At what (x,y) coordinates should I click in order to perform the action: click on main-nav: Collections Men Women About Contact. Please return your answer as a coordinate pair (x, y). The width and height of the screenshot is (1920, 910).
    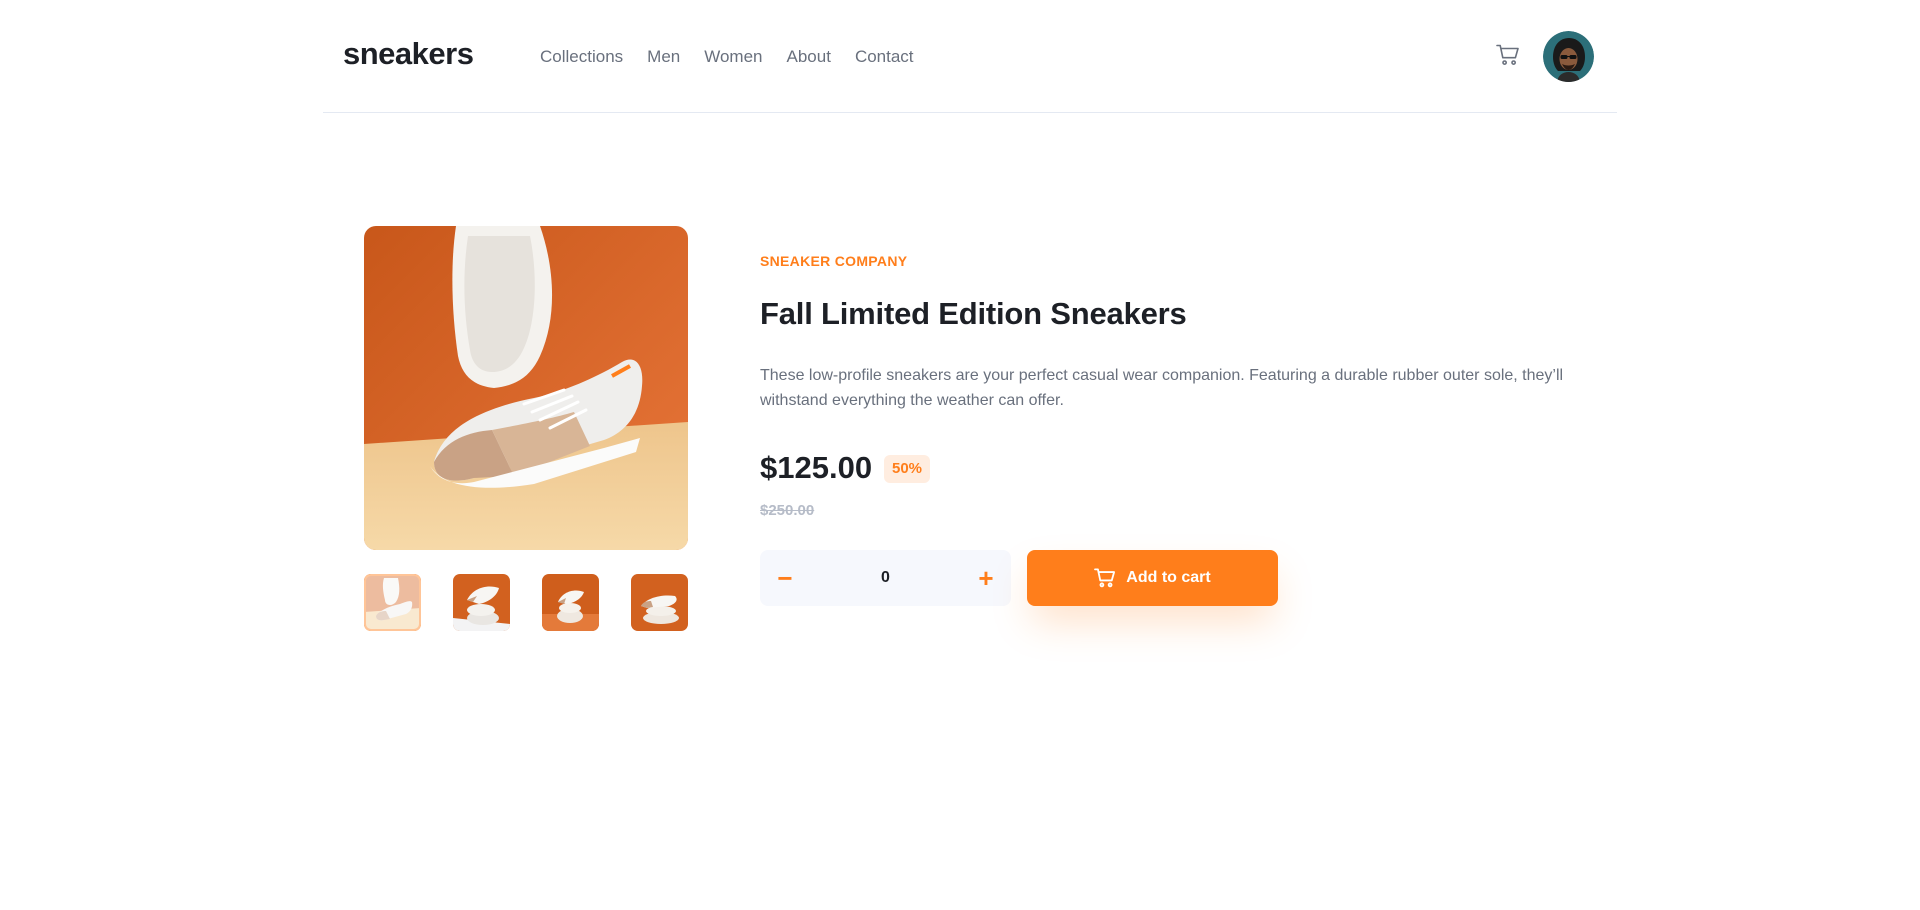
    Looking at the image, I should click on (739, 56).